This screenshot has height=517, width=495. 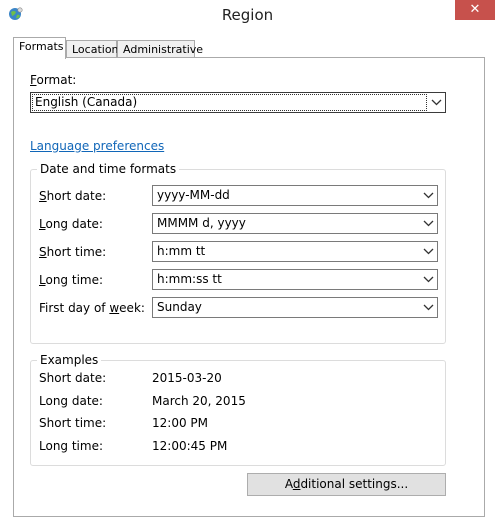 I want to click on format-label: Format:, so click(x=53, y=80).